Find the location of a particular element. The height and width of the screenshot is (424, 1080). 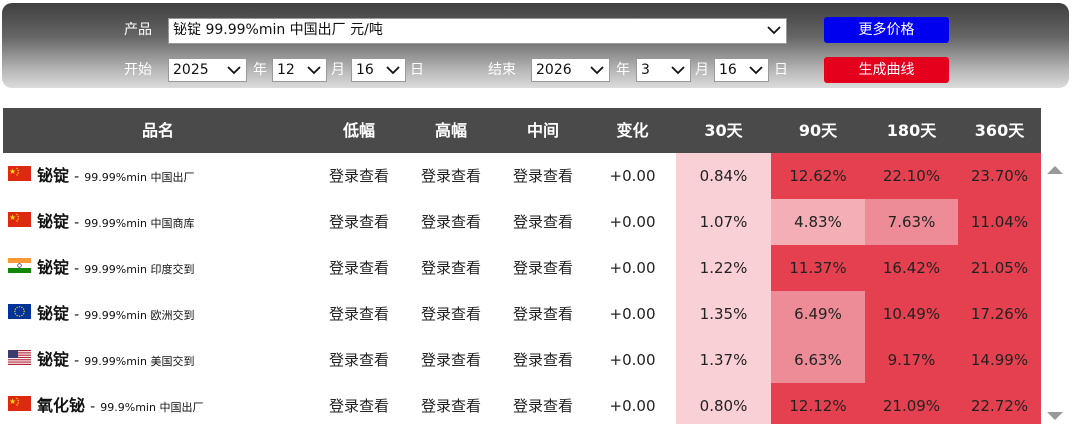

start-day-select: 16 is located at coordinates (378, 70).